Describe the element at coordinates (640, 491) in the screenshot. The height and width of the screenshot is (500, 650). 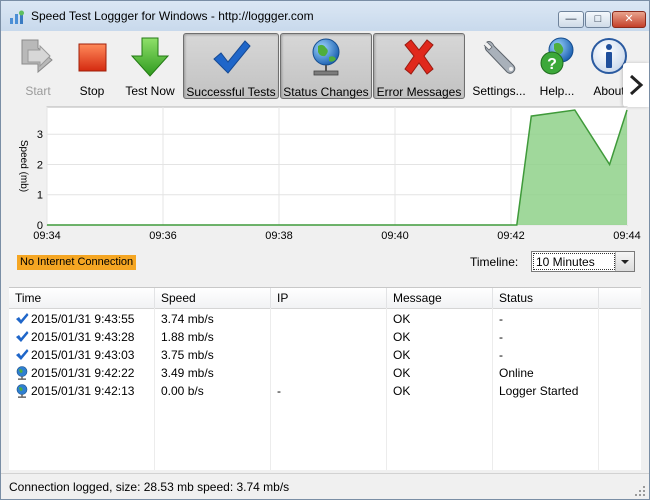
I see `resize-grip-icon` at that location.